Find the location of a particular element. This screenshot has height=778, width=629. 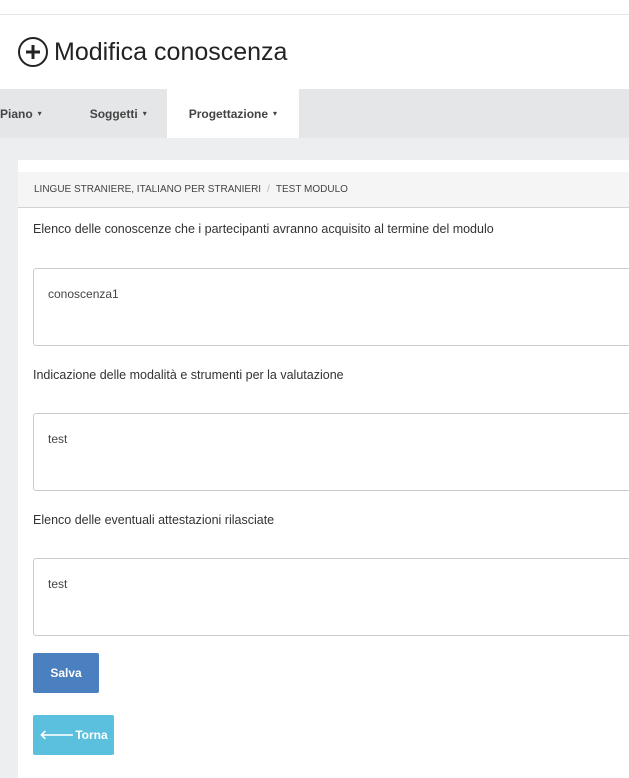

nav-item-piano: Piano ▾ is located at coordinates (35, 113).